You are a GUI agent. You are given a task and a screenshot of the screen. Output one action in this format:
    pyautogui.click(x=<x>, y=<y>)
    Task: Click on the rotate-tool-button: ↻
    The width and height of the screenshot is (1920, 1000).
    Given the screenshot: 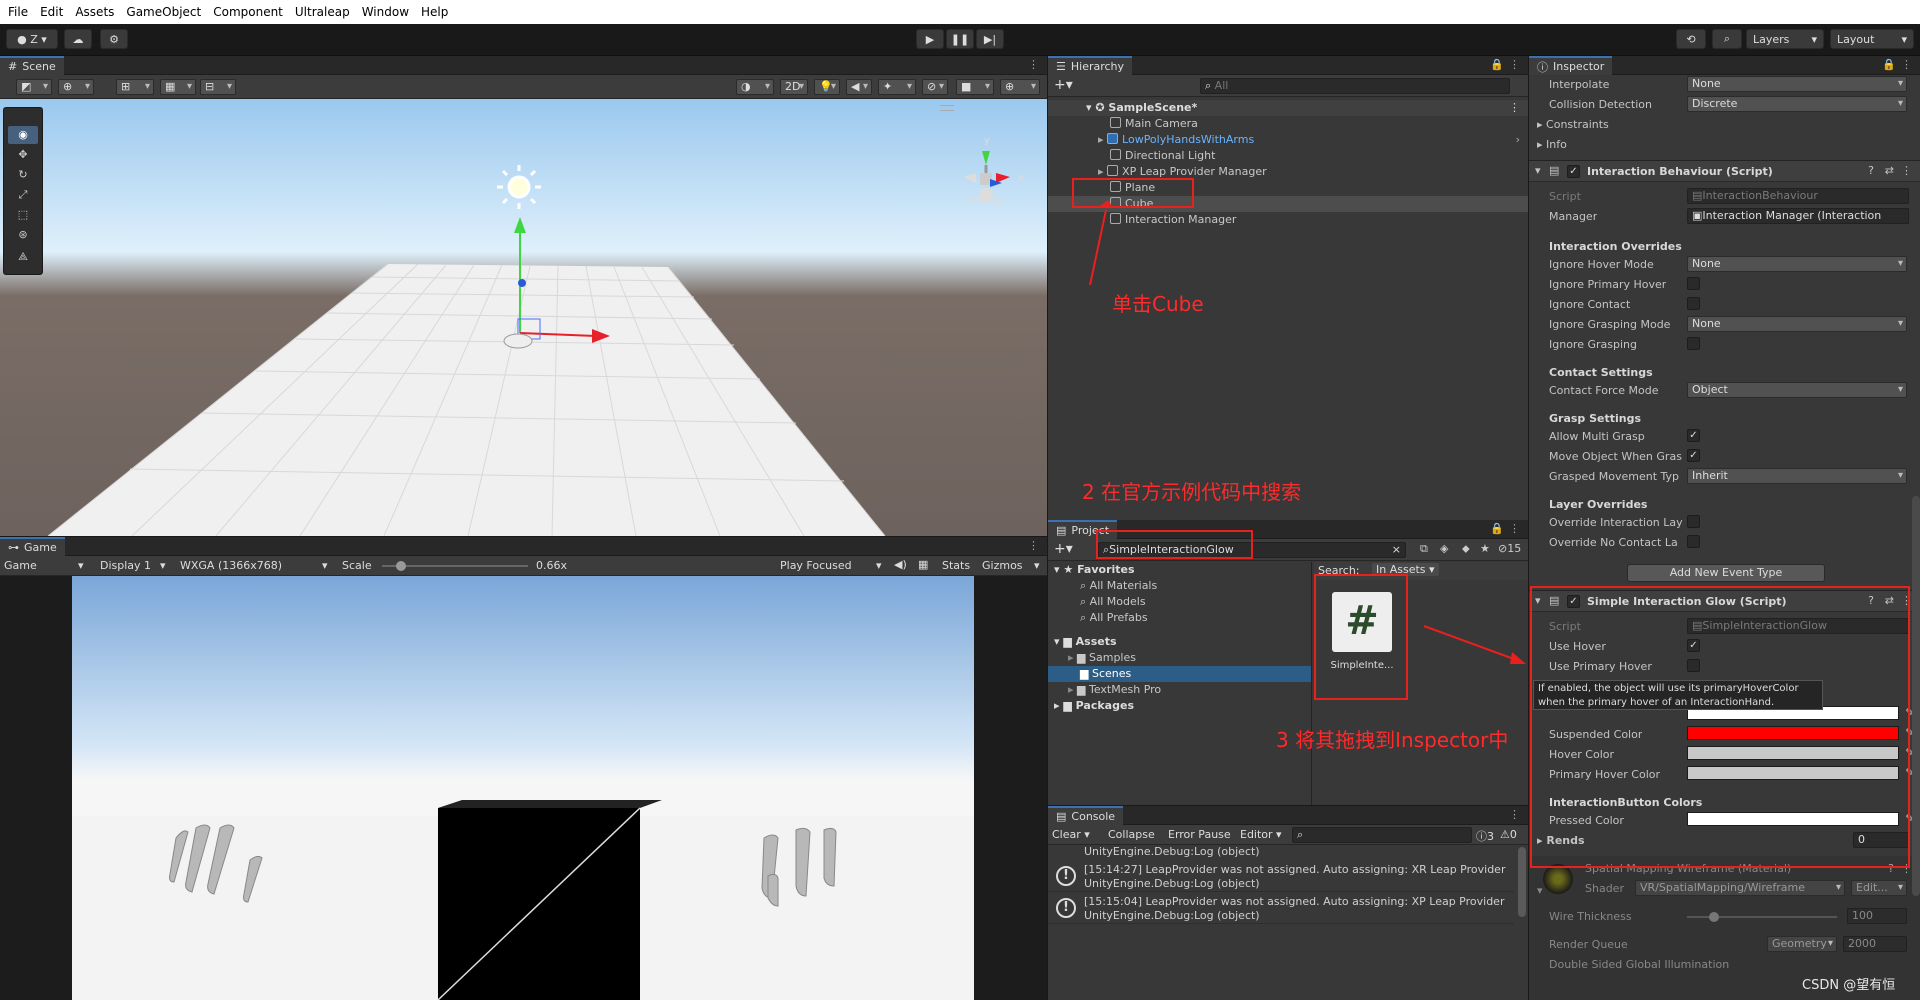 What is the action you would take?
    pyautogui.click(x=23, y=175)
    